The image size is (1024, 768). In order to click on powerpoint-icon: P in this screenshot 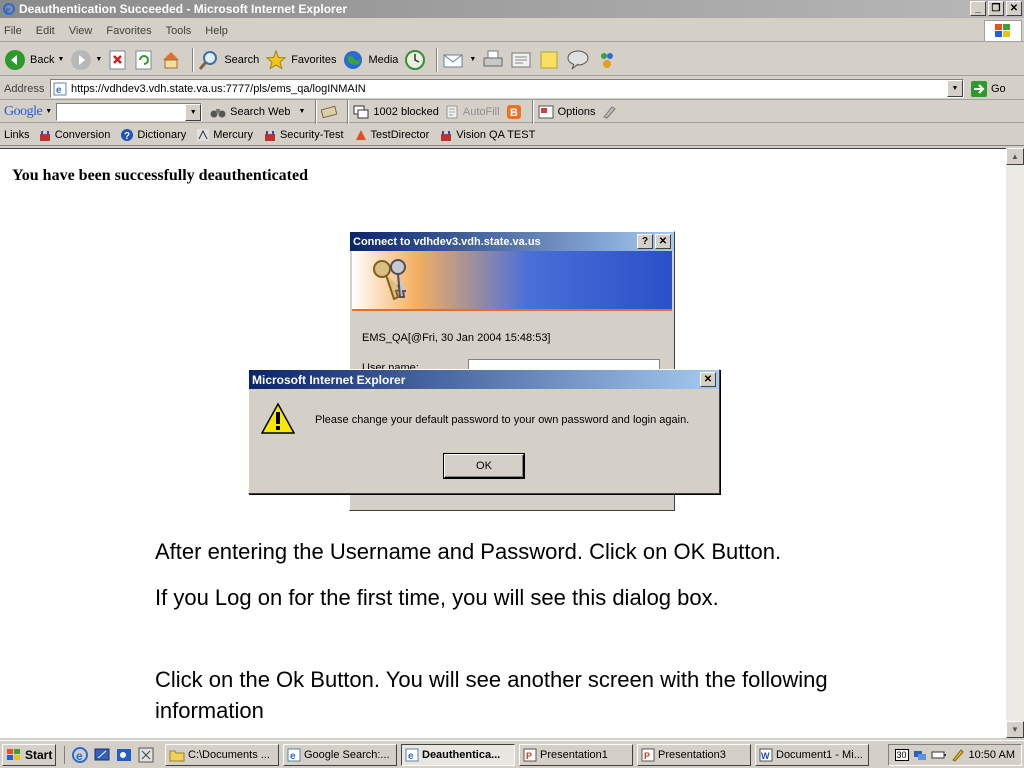, I will do `click(530, 754)`.